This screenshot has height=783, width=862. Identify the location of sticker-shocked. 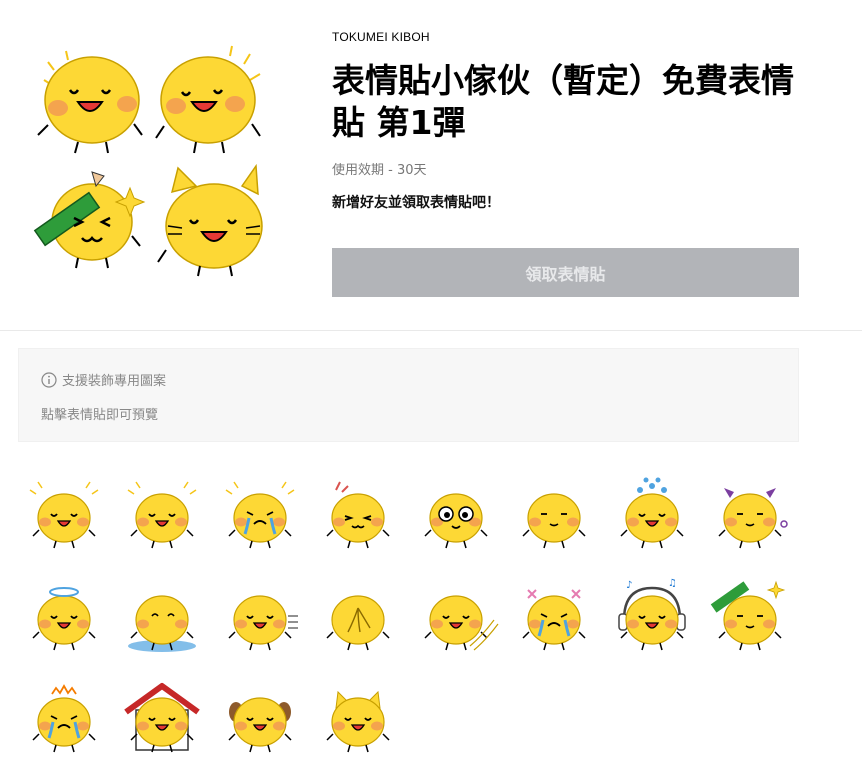
(456, 516).